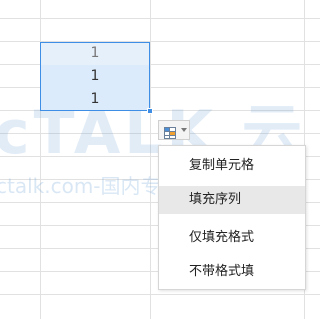  Describe the element at coordinates (150, 111) in the screenshot. I see `fill-handle` at that location.